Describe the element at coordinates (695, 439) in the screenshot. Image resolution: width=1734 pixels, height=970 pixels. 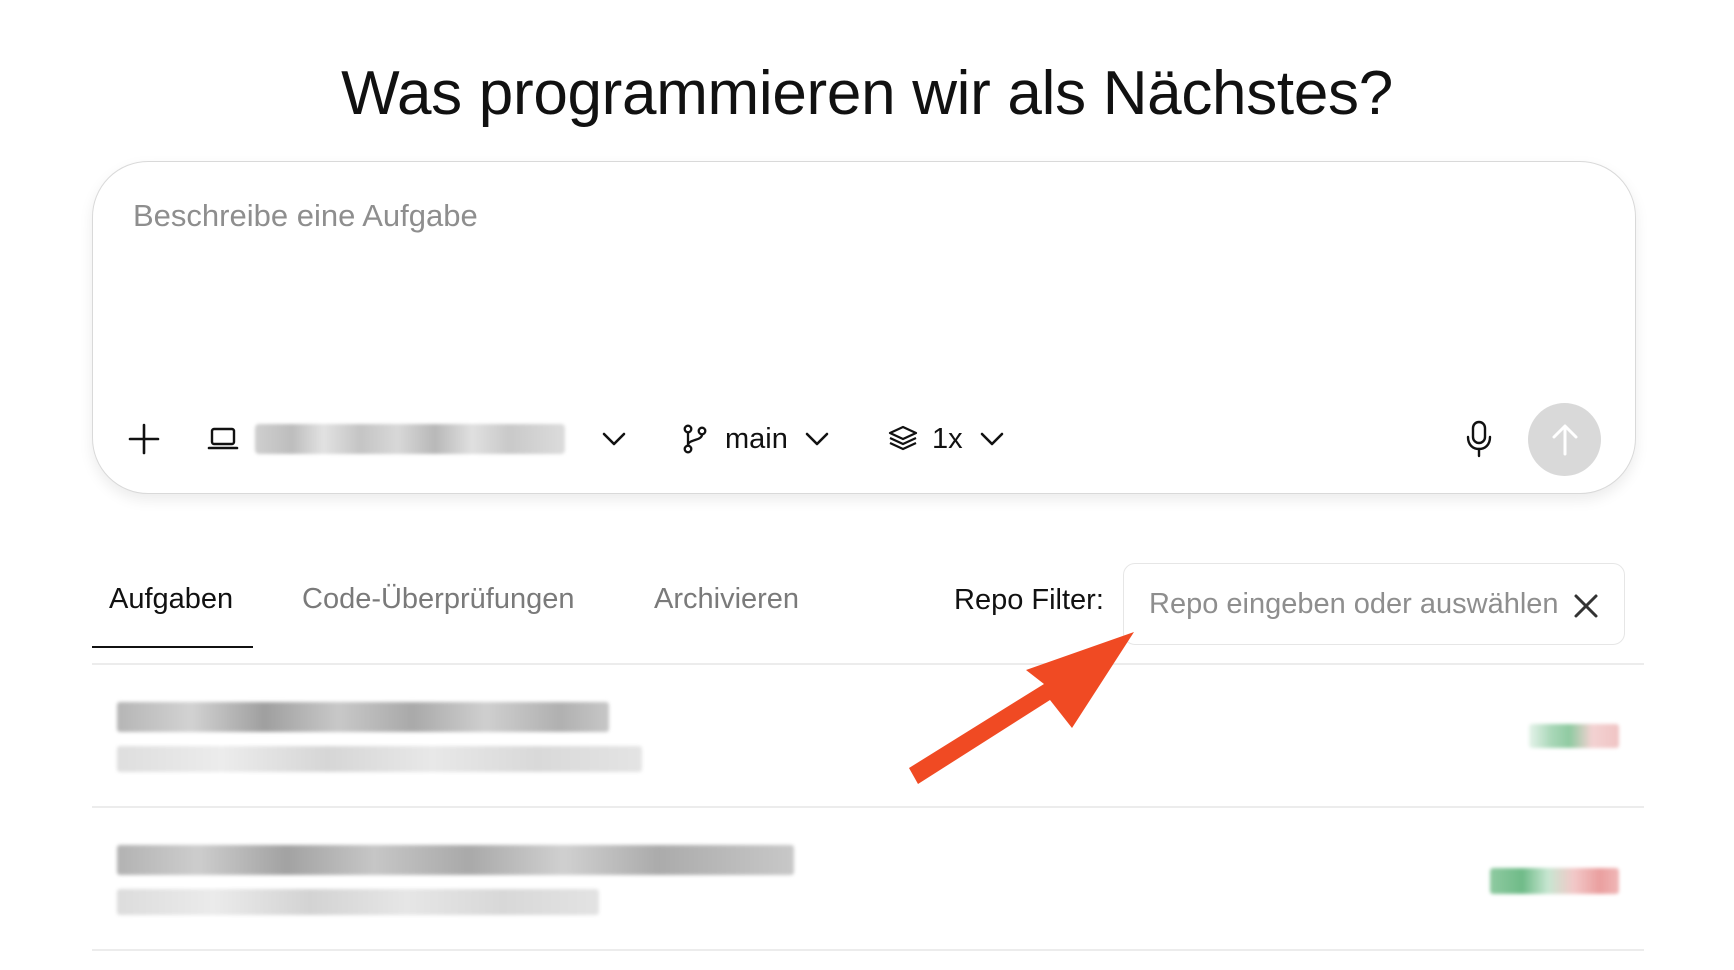
I see `git-branch-icon` at that location.